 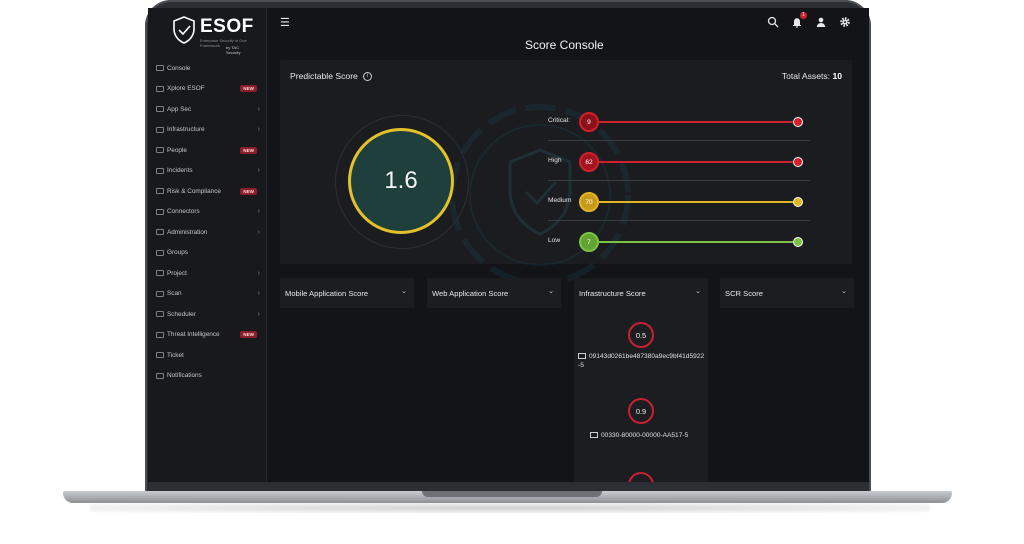 What do you see at coordinates (512, 494) in the screenshot?
I see `laptop-notch` at bounding box center [512, 494].